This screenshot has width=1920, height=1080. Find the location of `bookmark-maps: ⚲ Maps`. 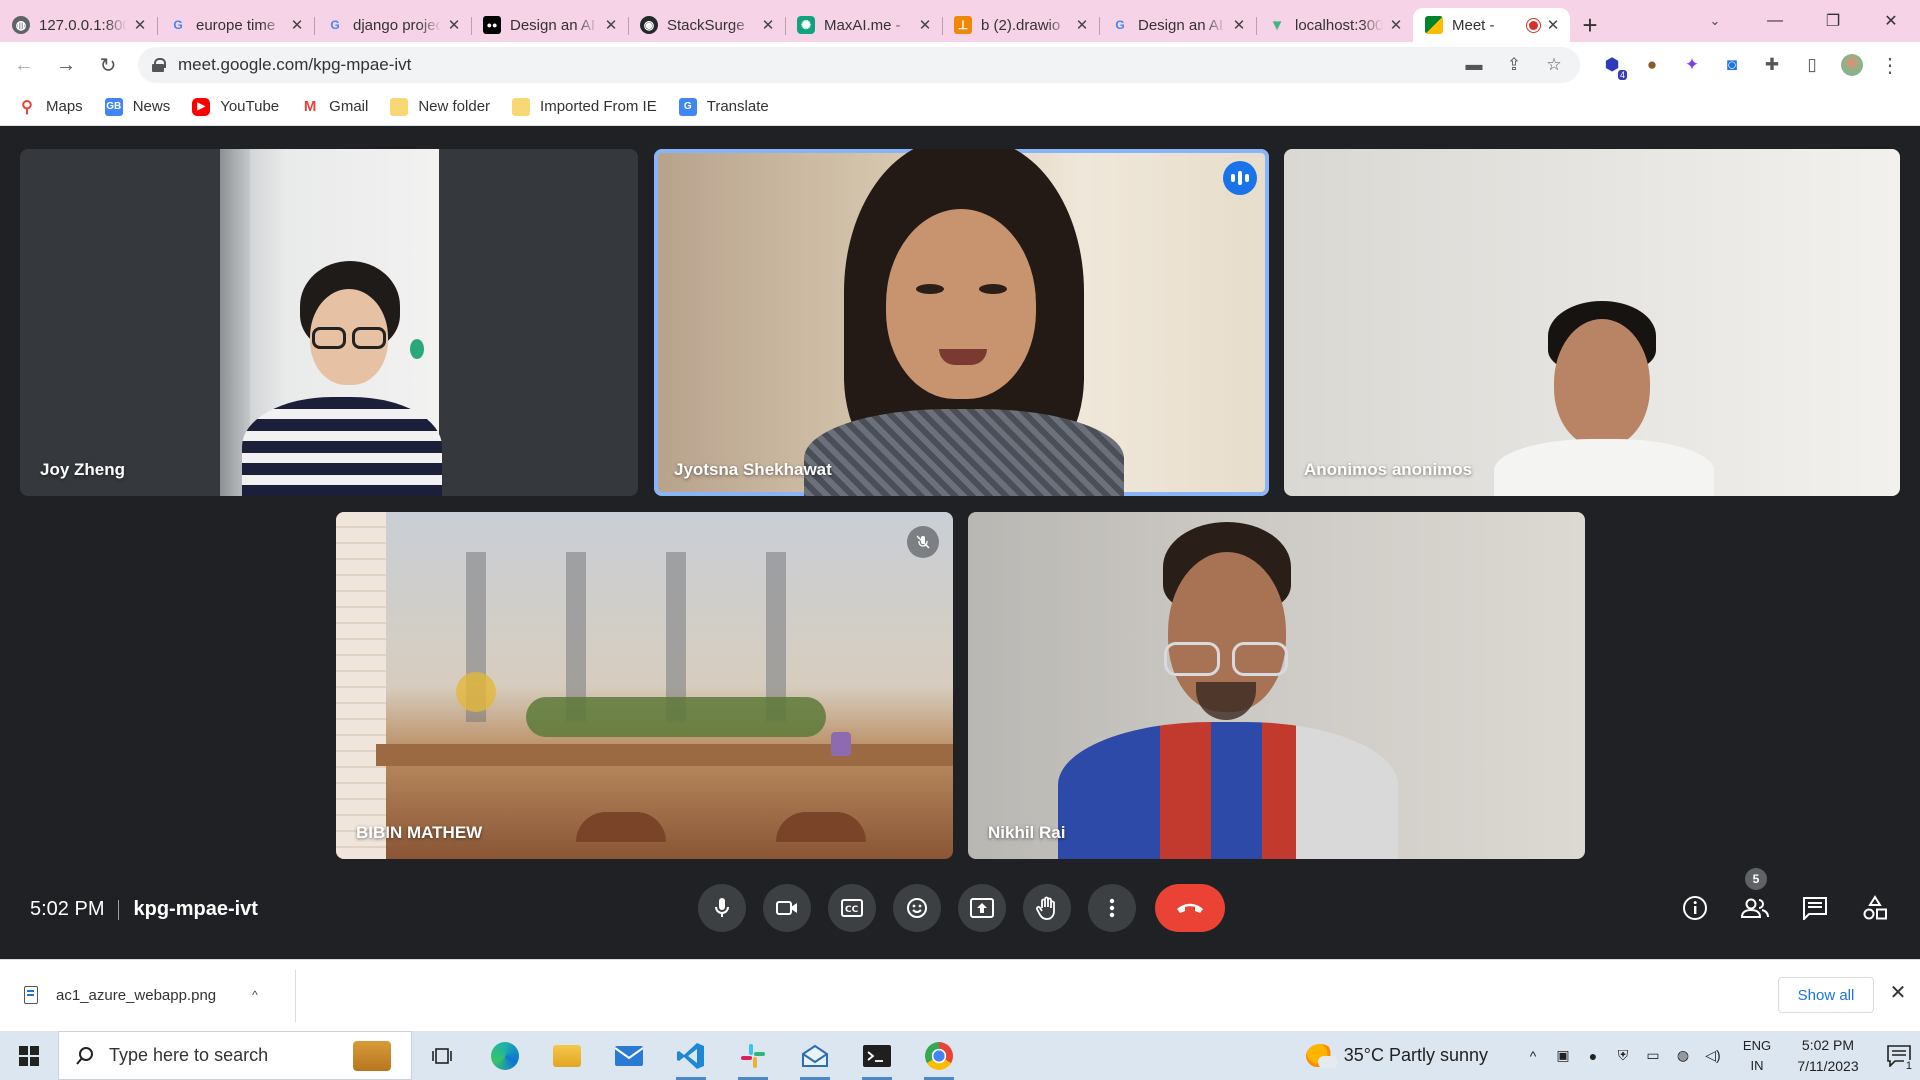

bookmark-maps: ⚲ Maps is located at coordinates (50, 107).